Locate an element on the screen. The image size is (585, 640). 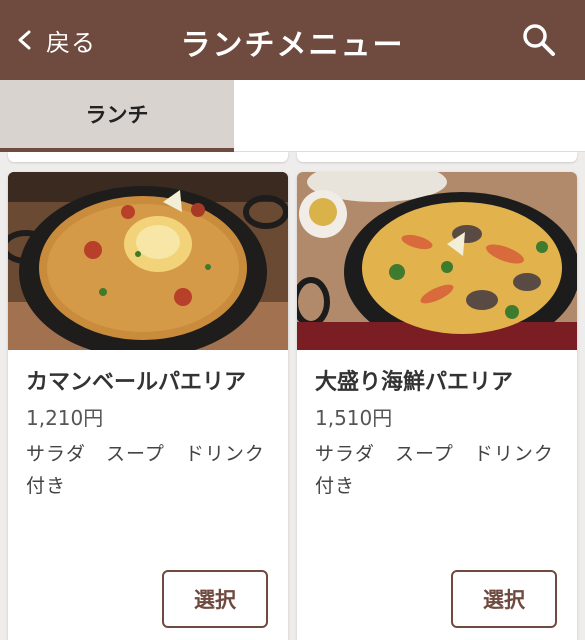
dish-photo-seafood-paella is located at coordinates (437, 261).